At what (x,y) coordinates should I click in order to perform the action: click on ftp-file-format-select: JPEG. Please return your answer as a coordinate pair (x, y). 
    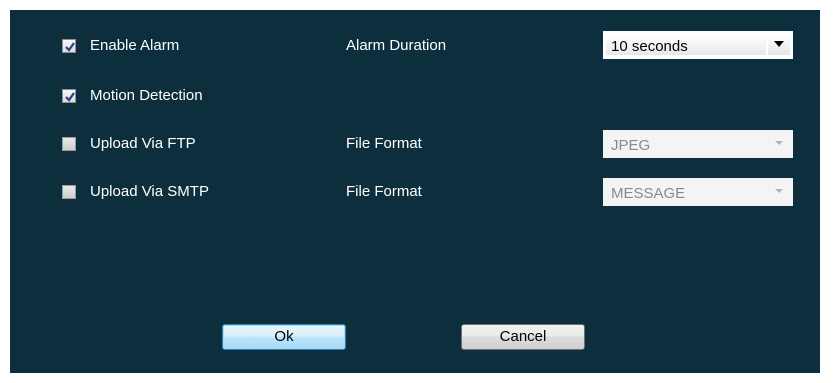
    Looking at the image, I should click on (698, 144).